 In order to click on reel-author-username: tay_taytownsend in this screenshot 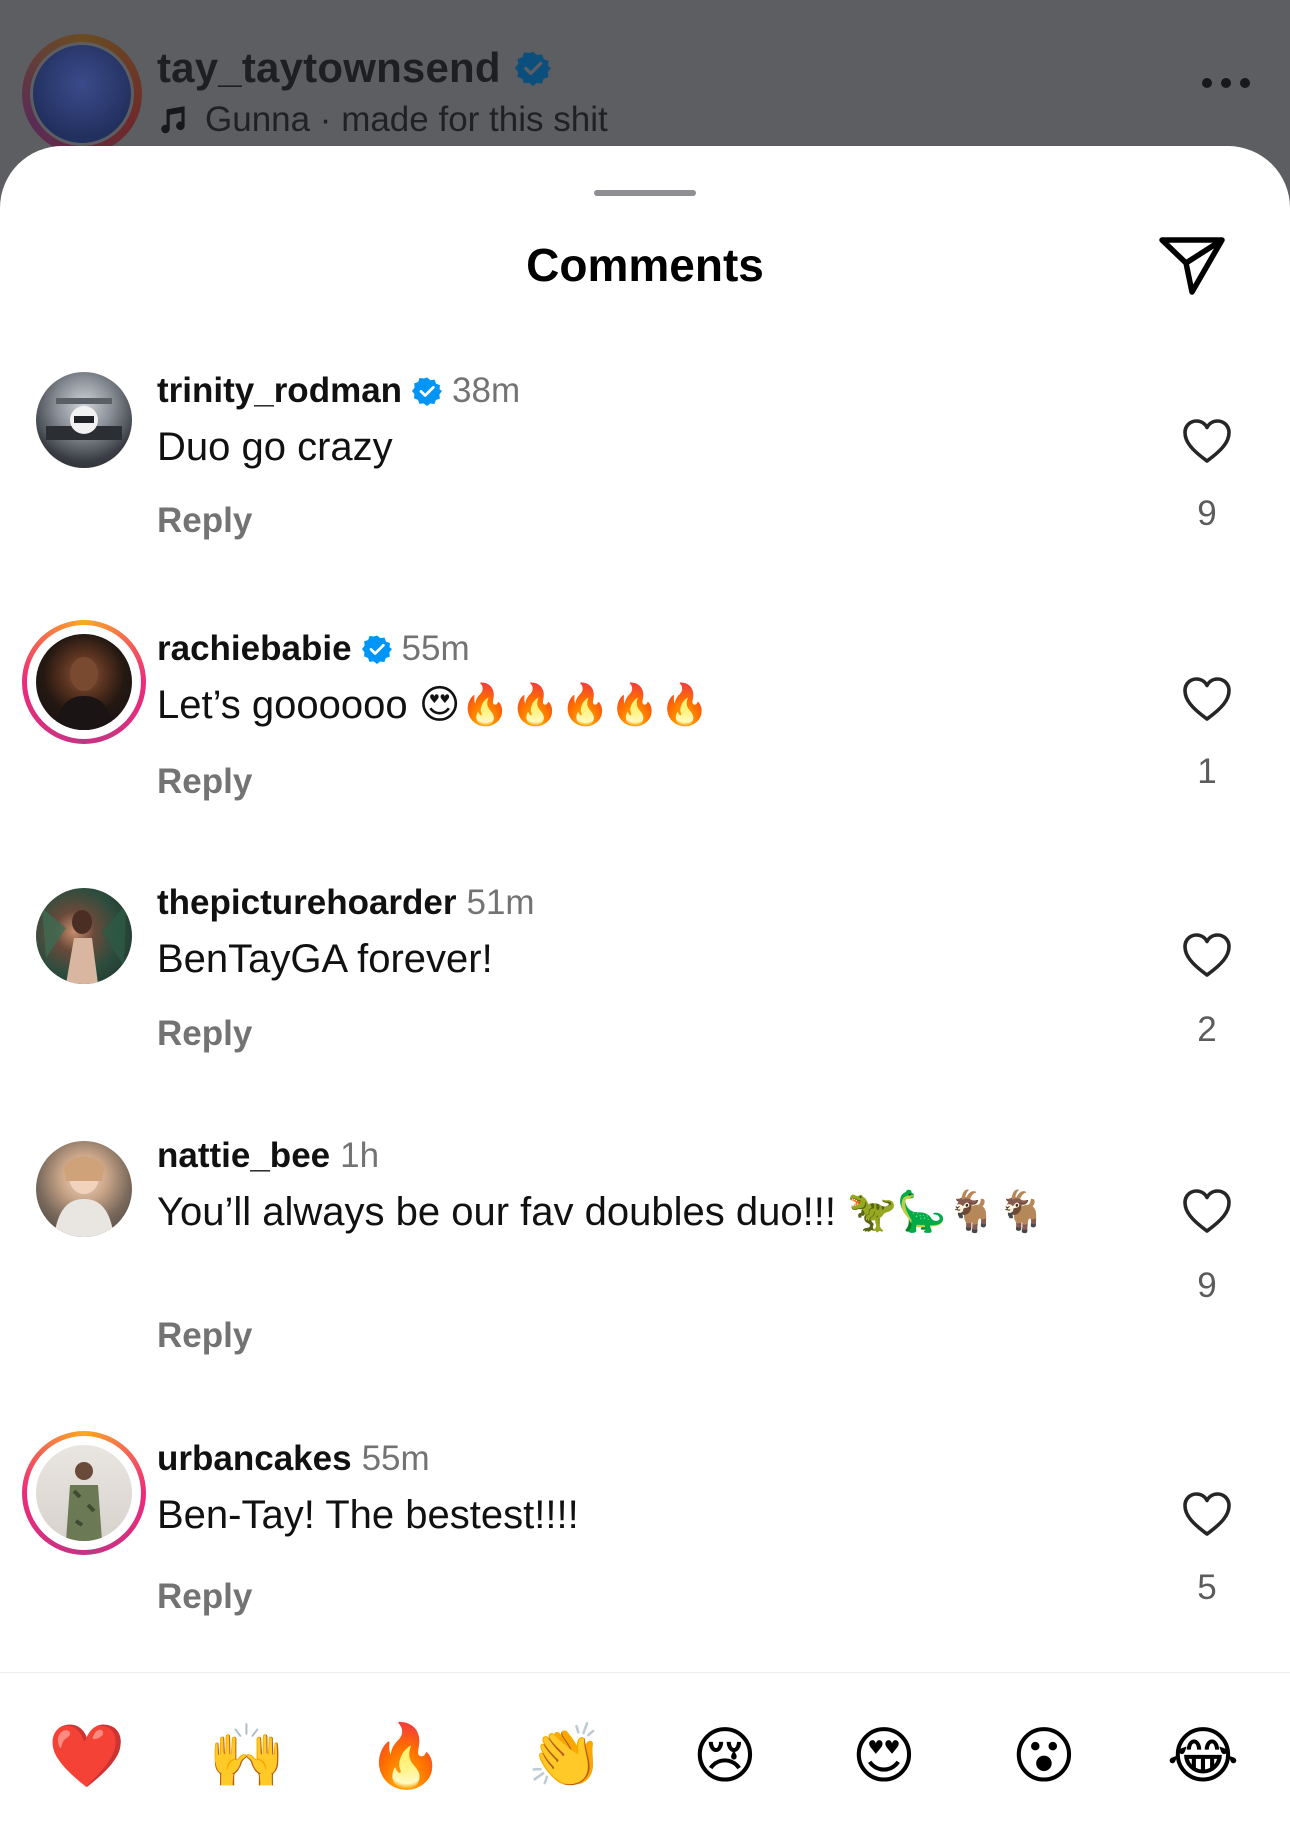, I will do `click(329, 68)`.